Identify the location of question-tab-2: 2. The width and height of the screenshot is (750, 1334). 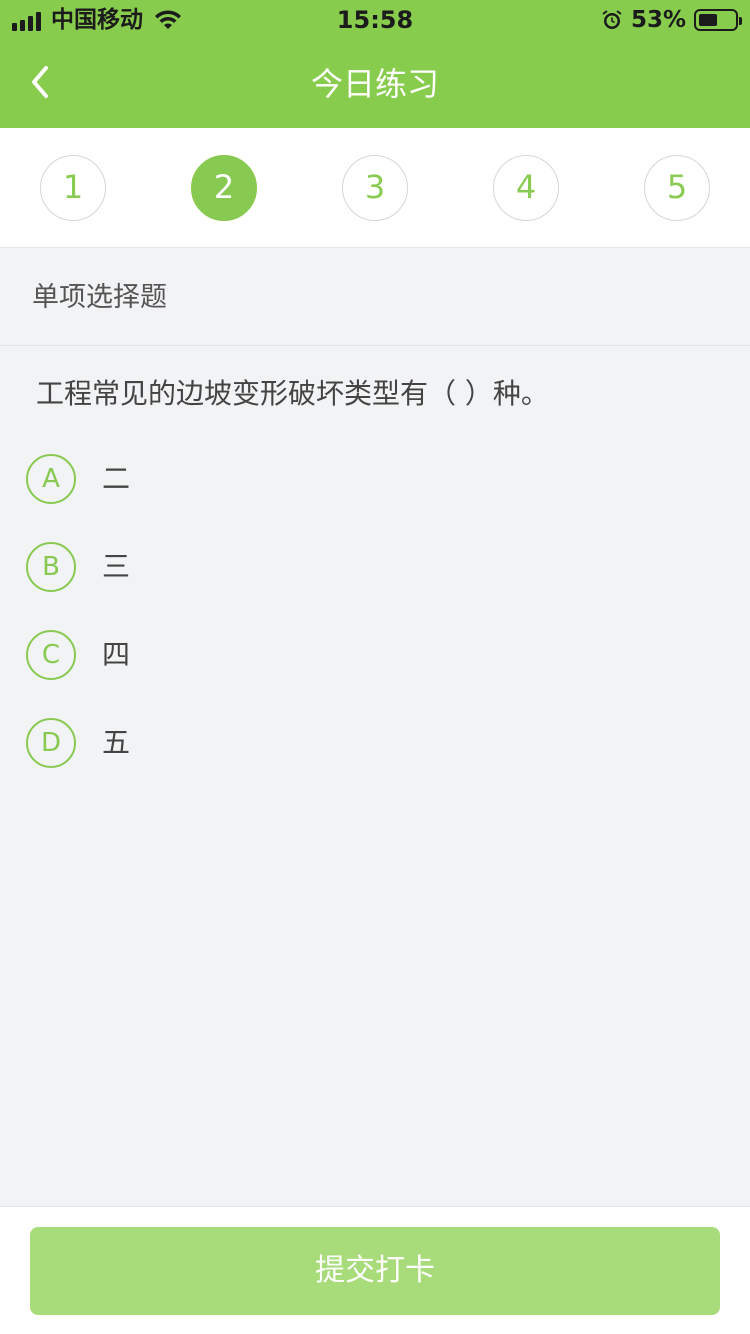
(224, 188).